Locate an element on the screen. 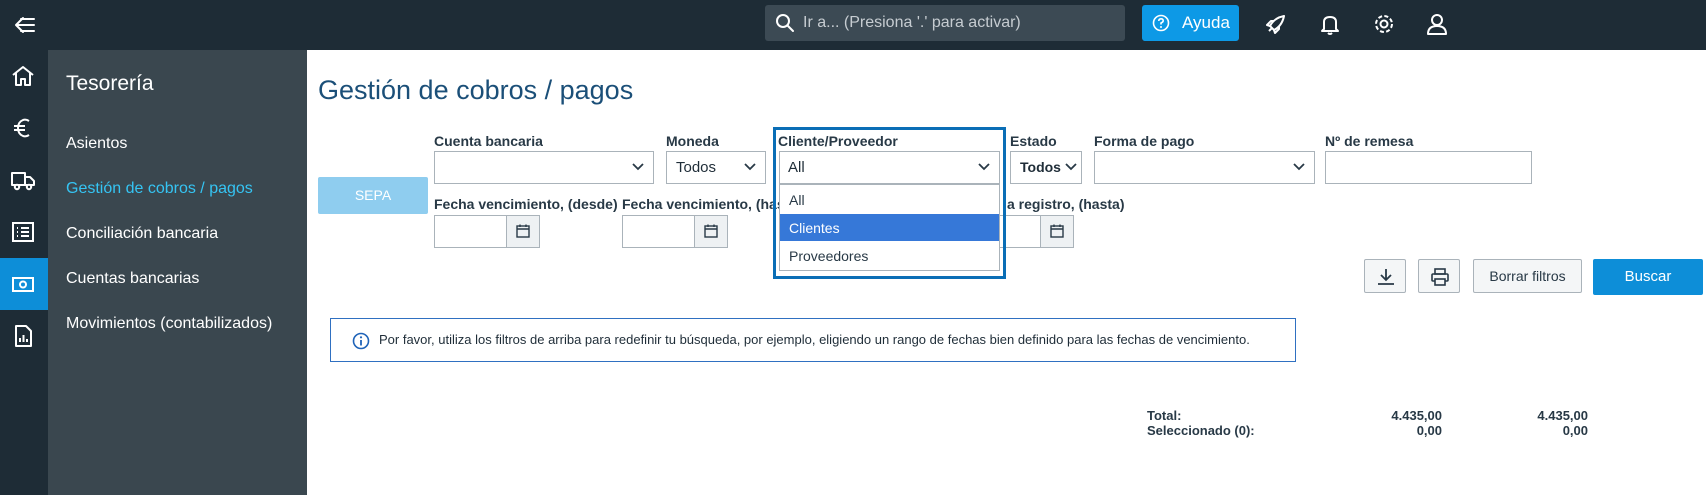  dropdown-option-clientes: Clientes is located at coordinates (889, 227).